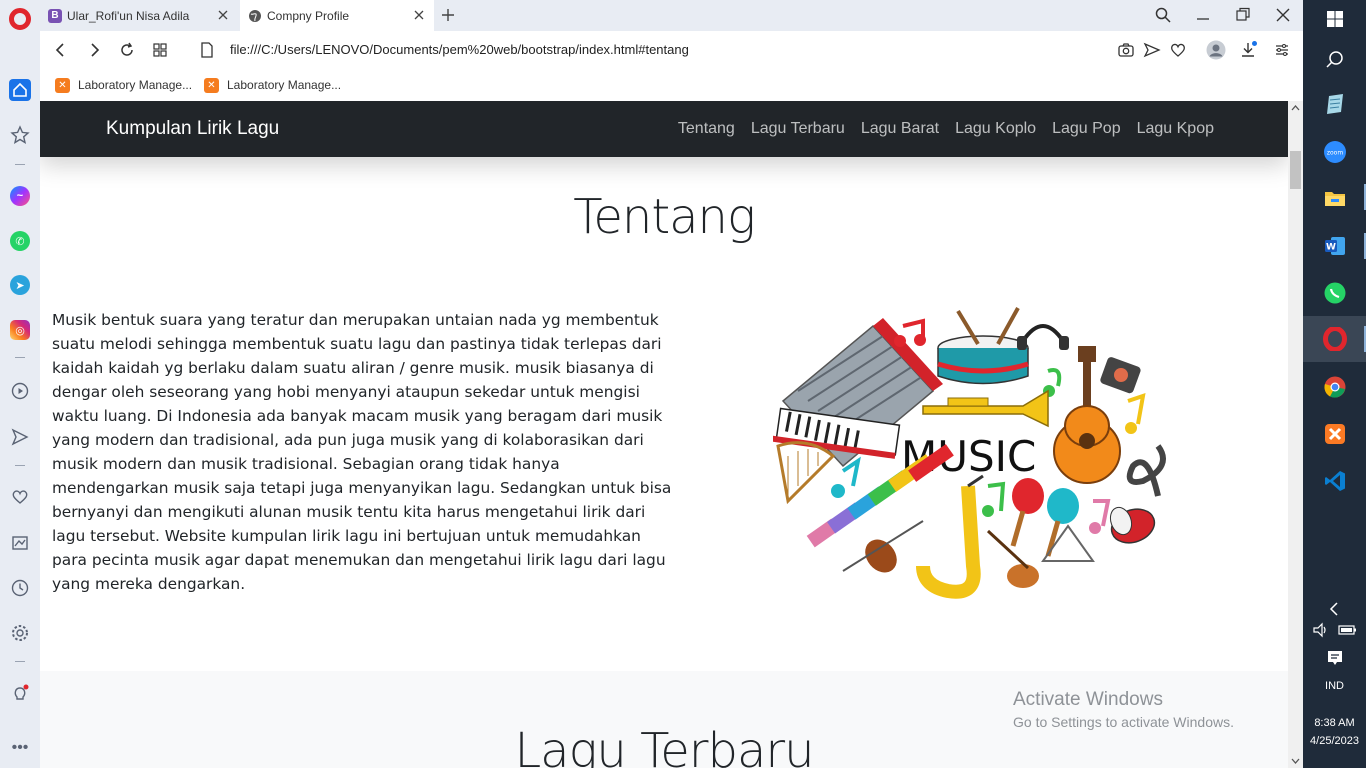 This screenshot has width=1366, height=768. I want to click on file-icon, so click(207, 50).